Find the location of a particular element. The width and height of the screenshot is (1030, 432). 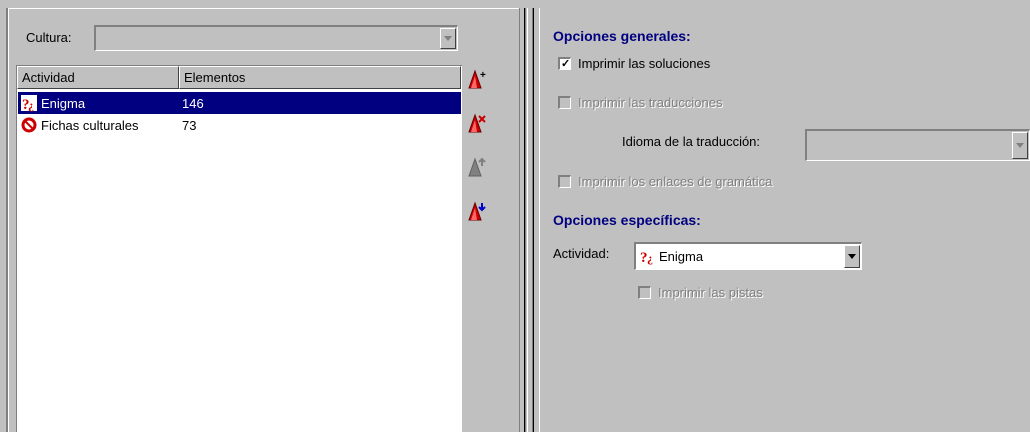

column-header-activity: Actividad is located at coordinates (98, 77).